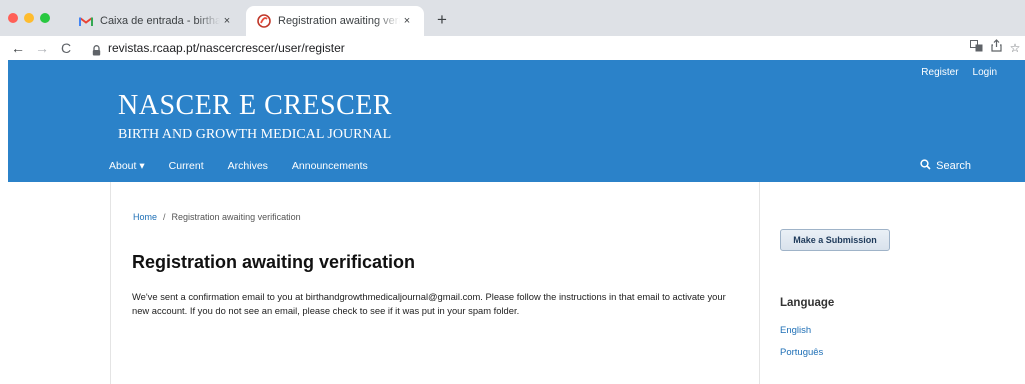 The image size is (1025, 384). I want to click on new-tab-button: +, so click(442, 21).